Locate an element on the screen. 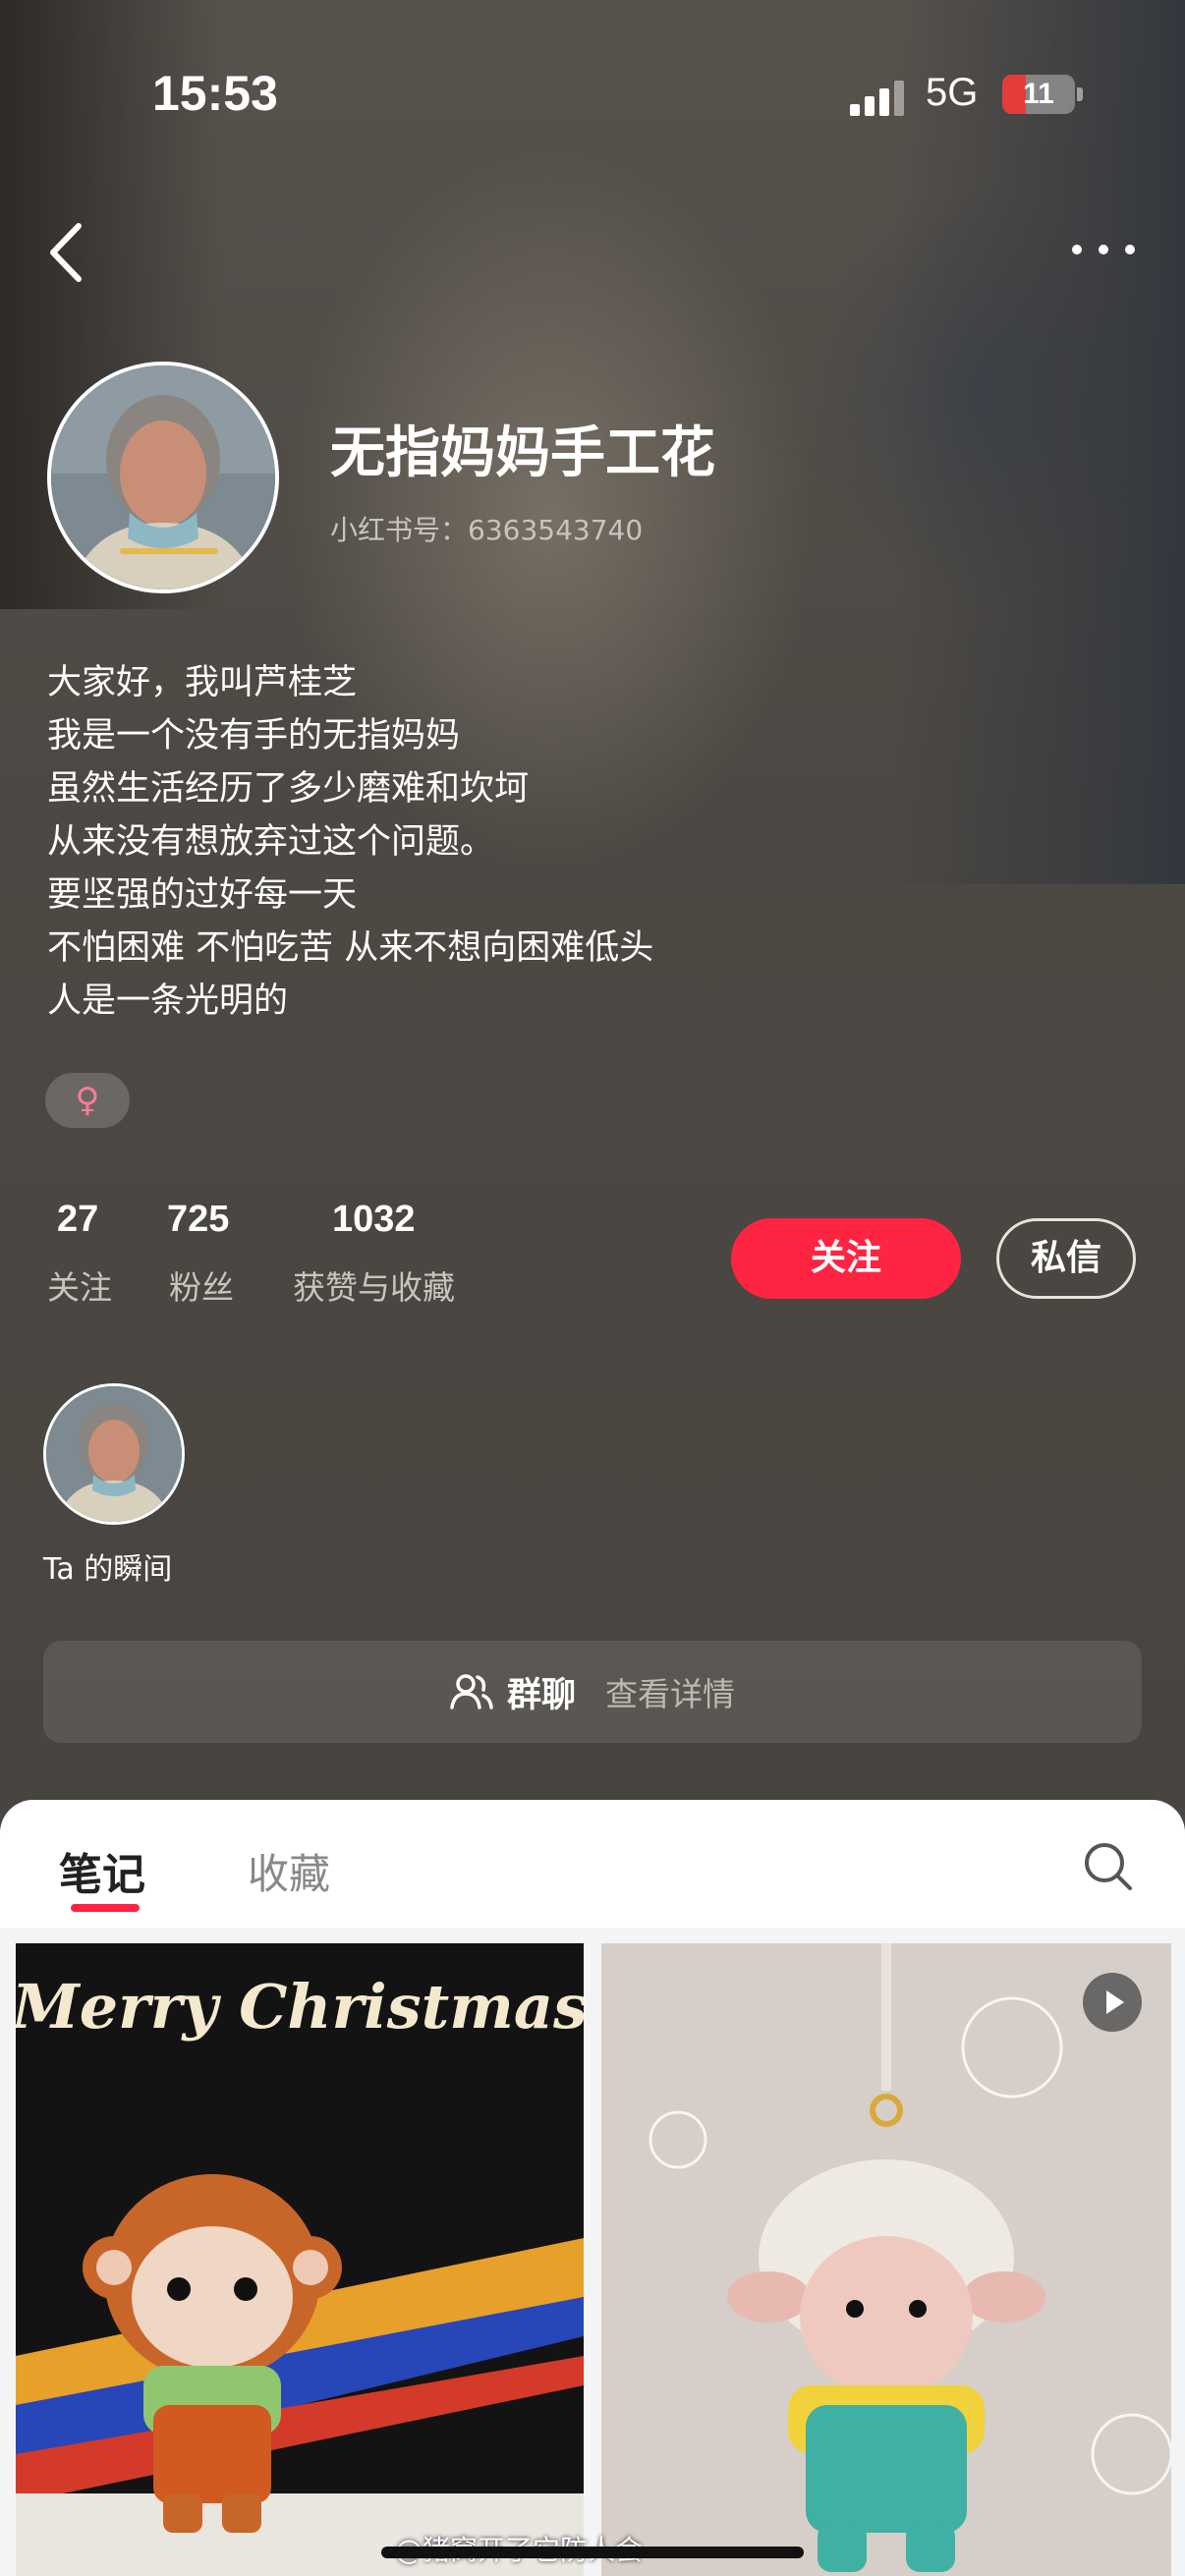 The height and width of the screenshot is (2576, 1185). gender-female-badge: ♀ is located at coordinates (88, 1100).